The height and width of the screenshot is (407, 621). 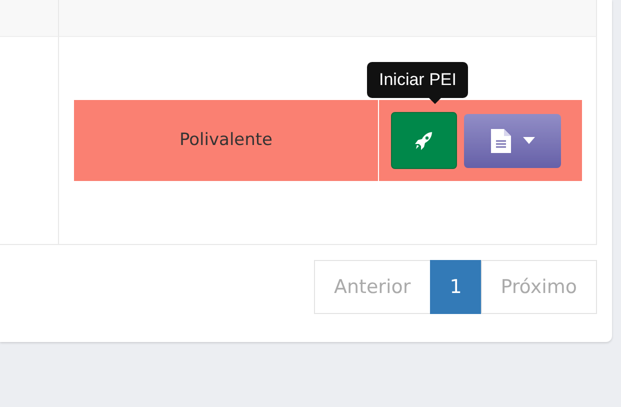 I want to click on tooltip: Iniciar PEI, so click(x=417, y=80).